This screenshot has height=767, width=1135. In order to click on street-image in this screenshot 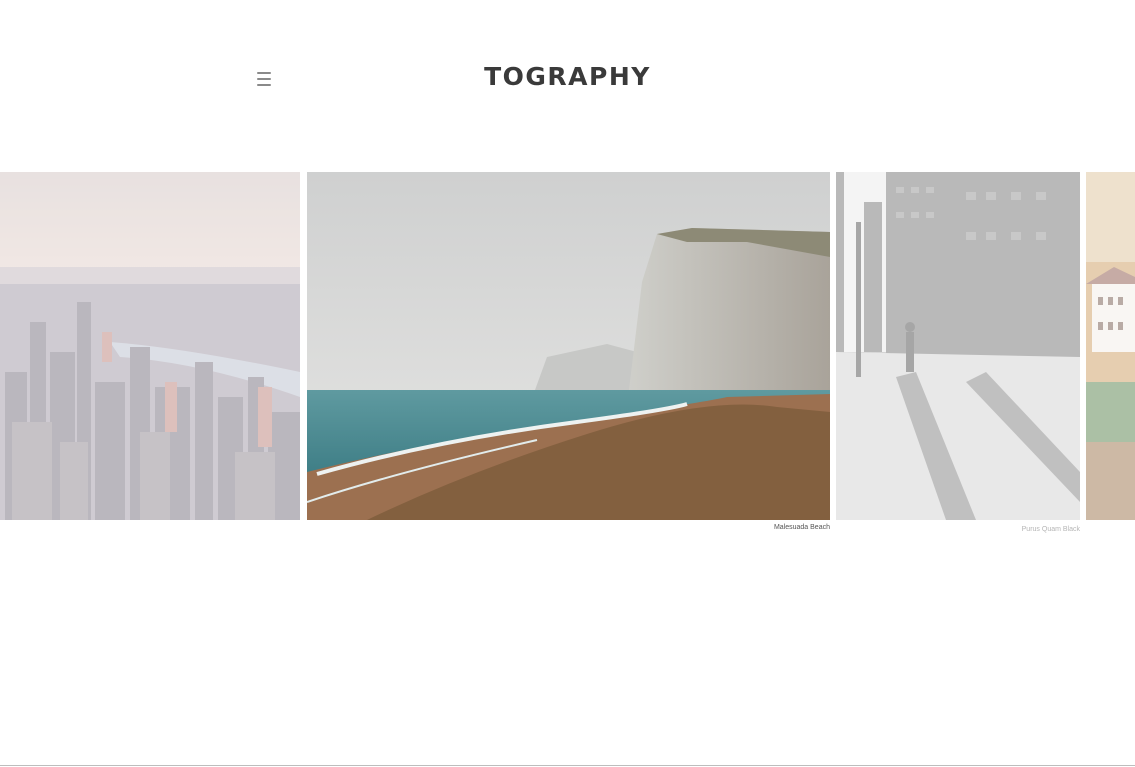, I will do `click(958, 346)`.